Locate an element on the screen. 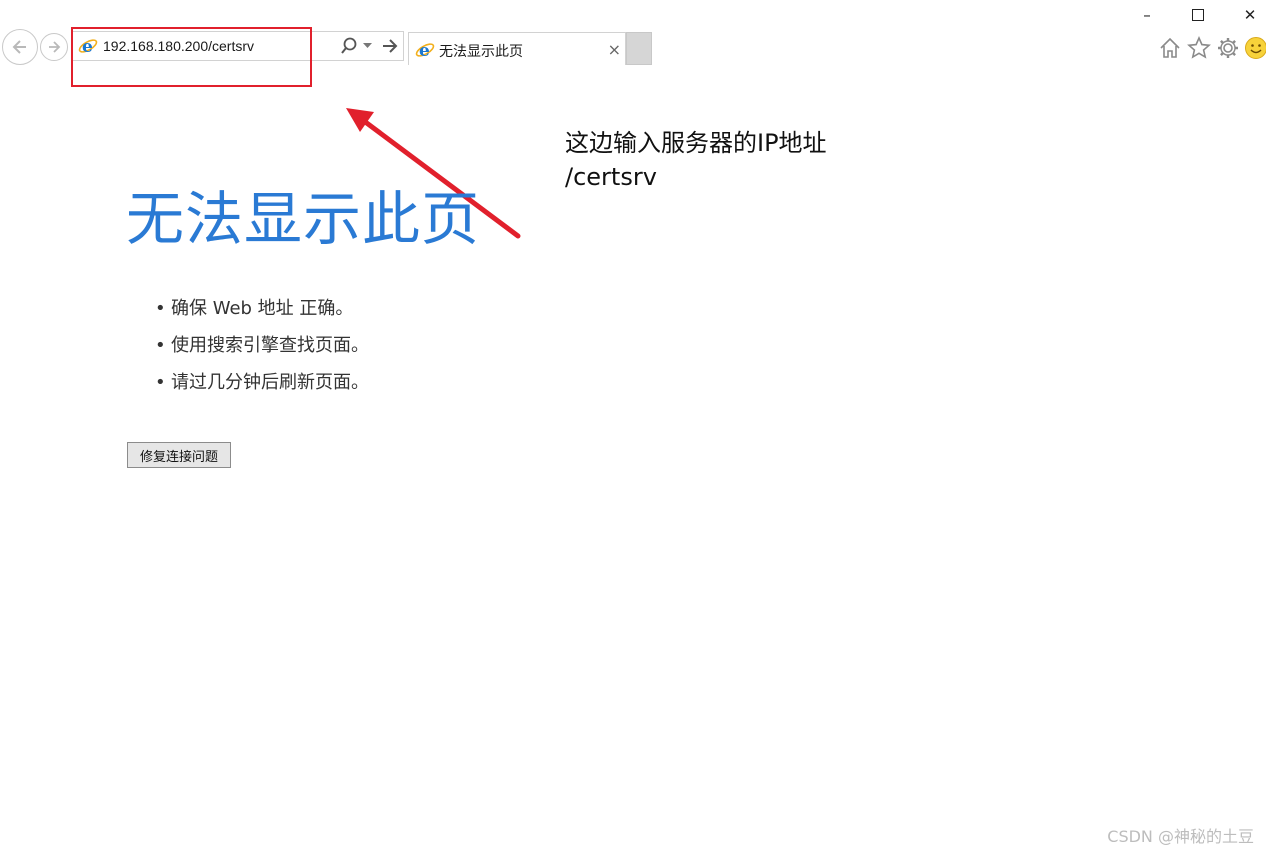 The width and height of the screenshot is (1266, 853). maximize-icon is located at coordinates (1198, 15).